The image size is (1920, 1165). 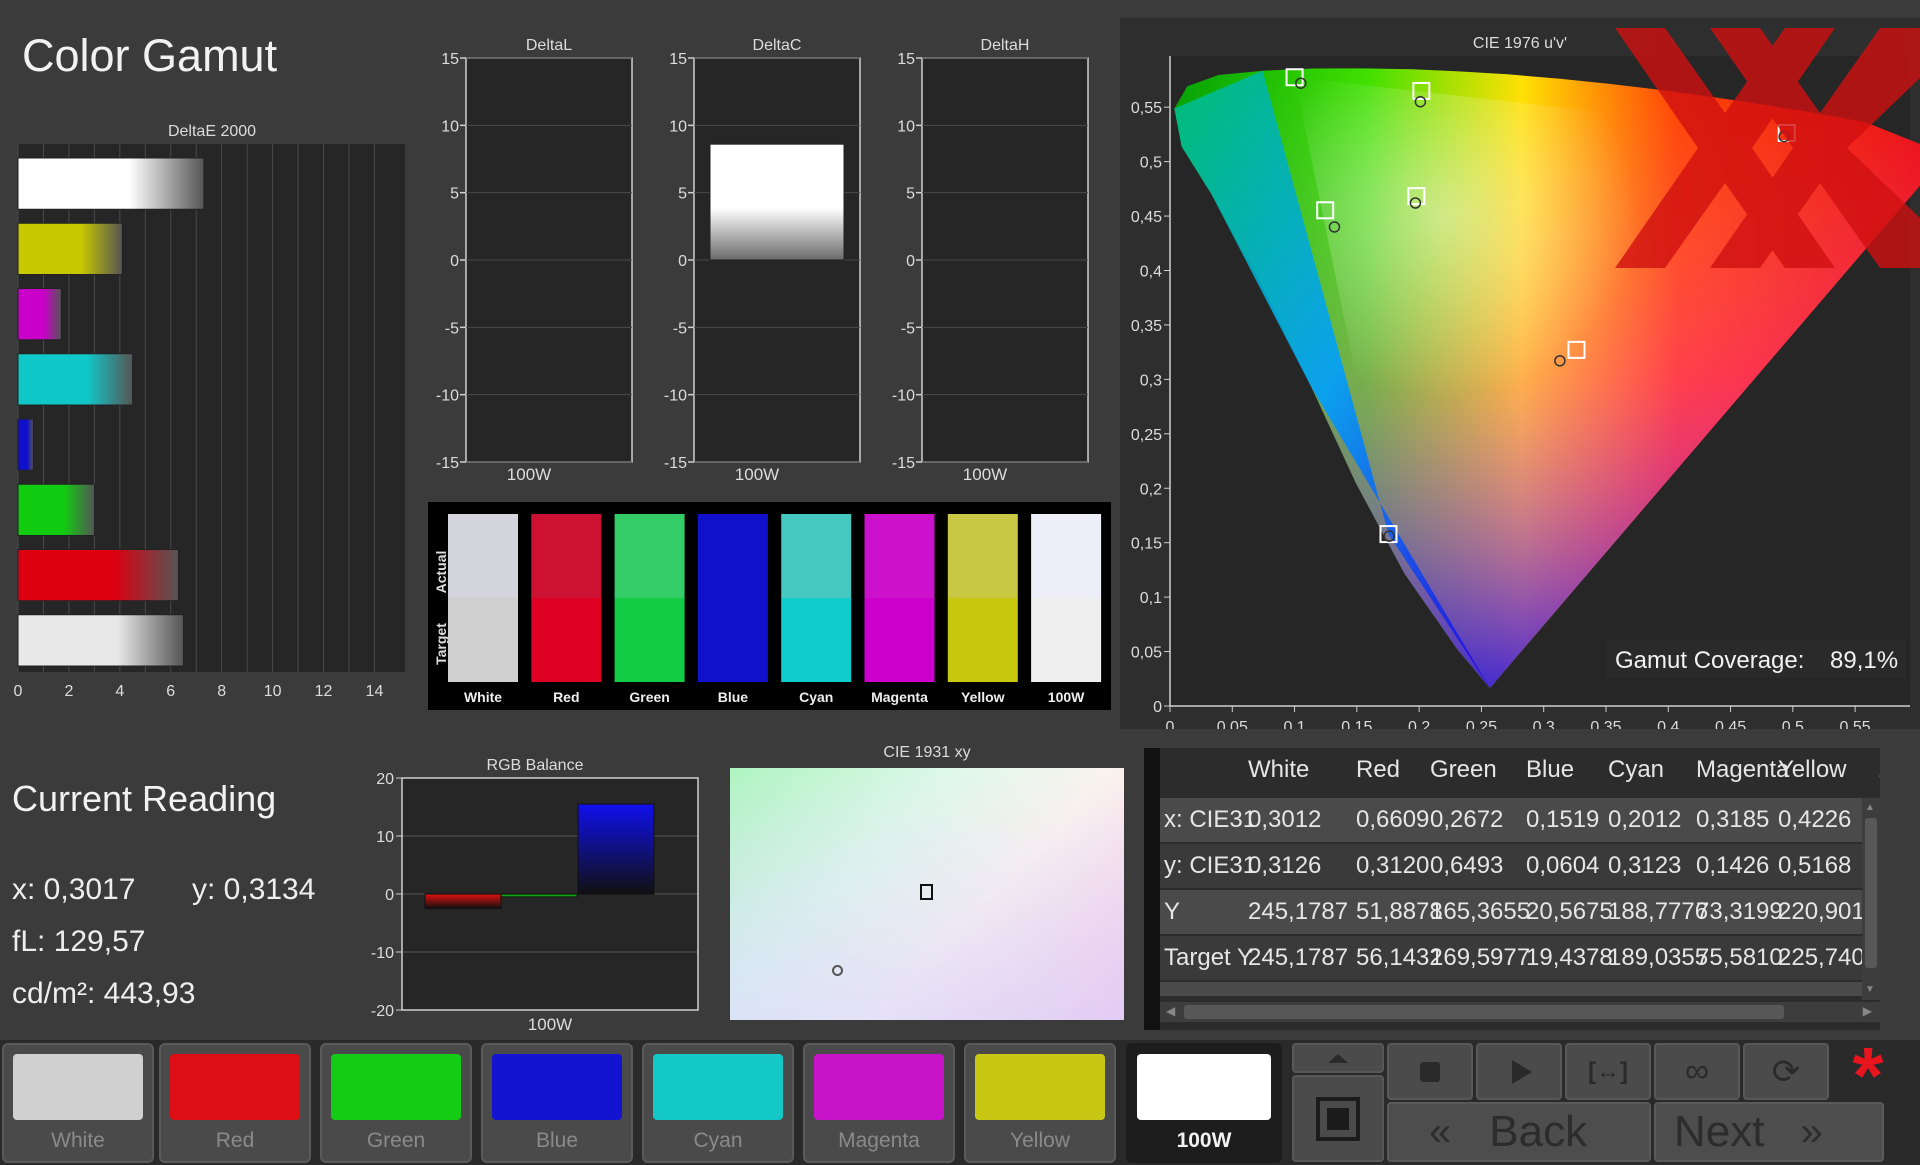 I want to click on table-row-label: y: CIE31, so click(x=1210, y=865).